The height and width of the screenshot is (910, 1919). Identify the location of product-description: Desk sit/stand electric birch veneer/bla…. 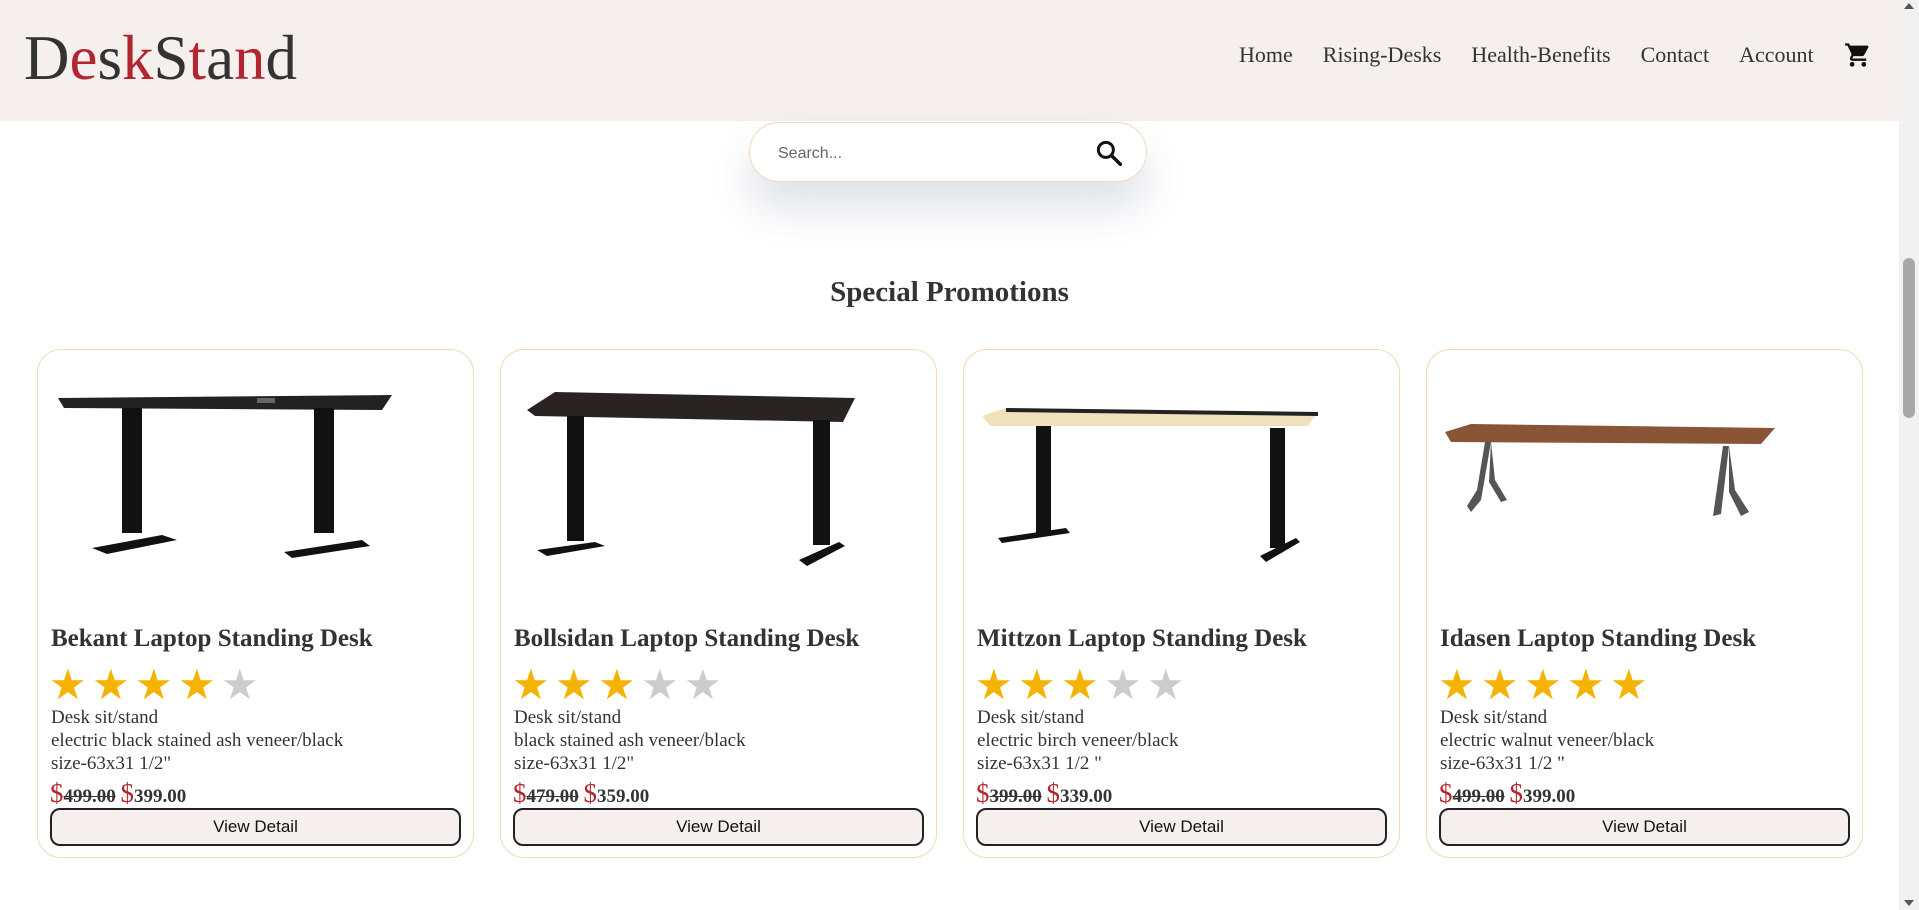
(1078, 740).